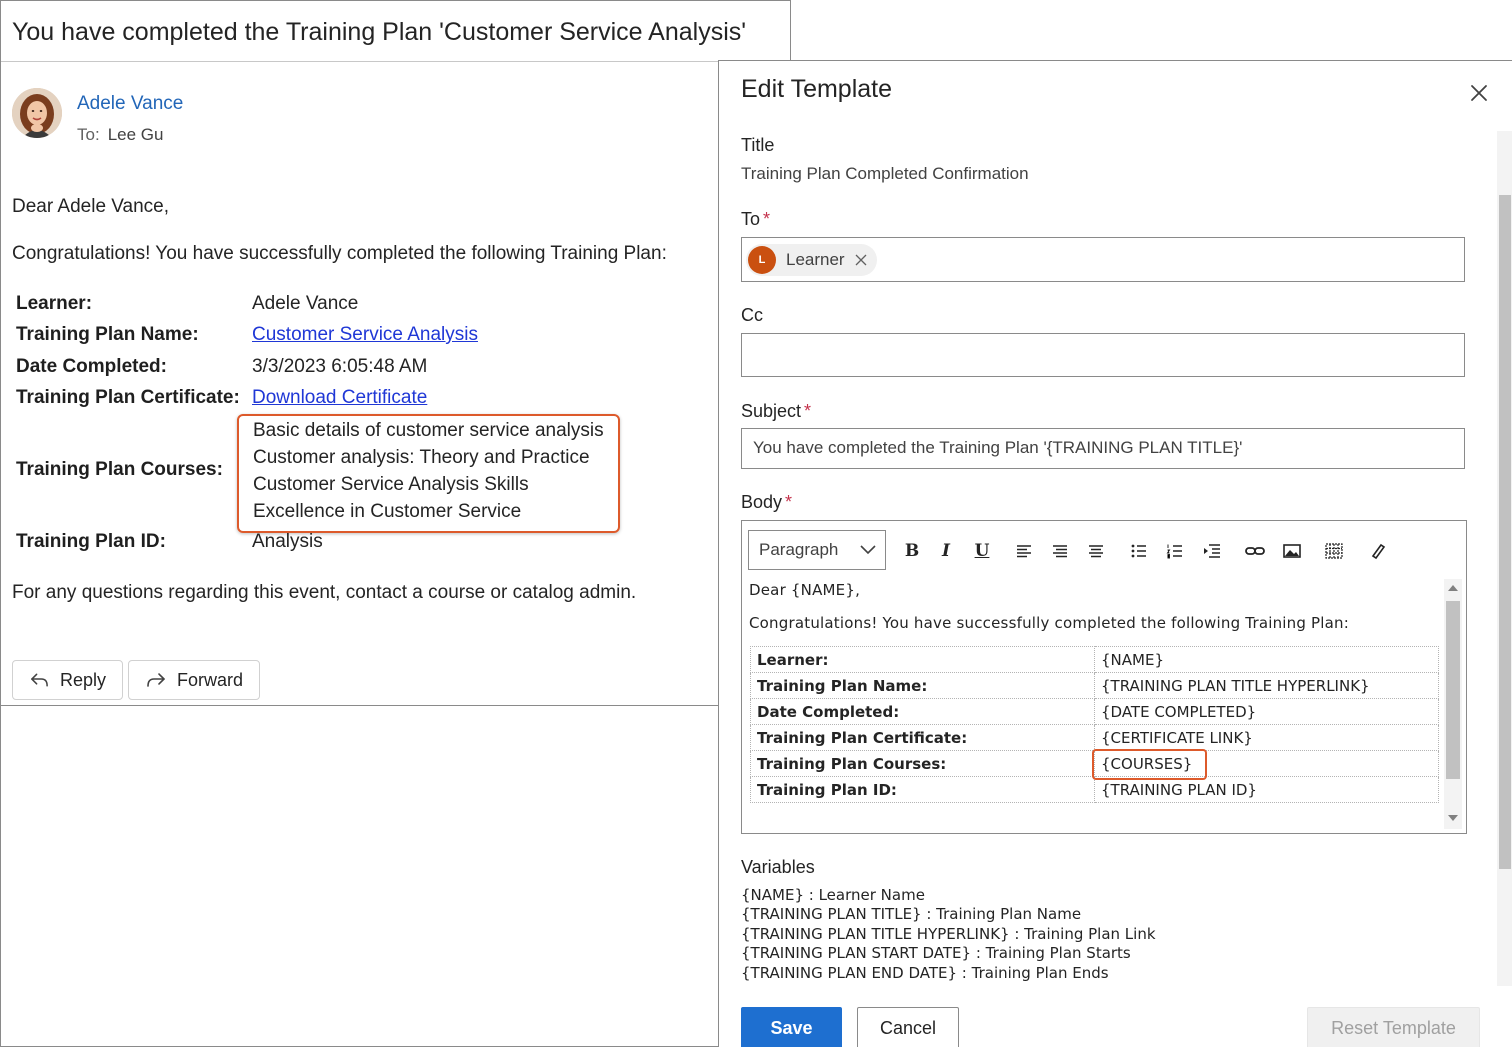 This screenshot has height=1047, width=1512. What do you see at coordinates (1139, 551) in the screenshot?
I see `bullet-list-icon` at bounding box center [1139, 551].